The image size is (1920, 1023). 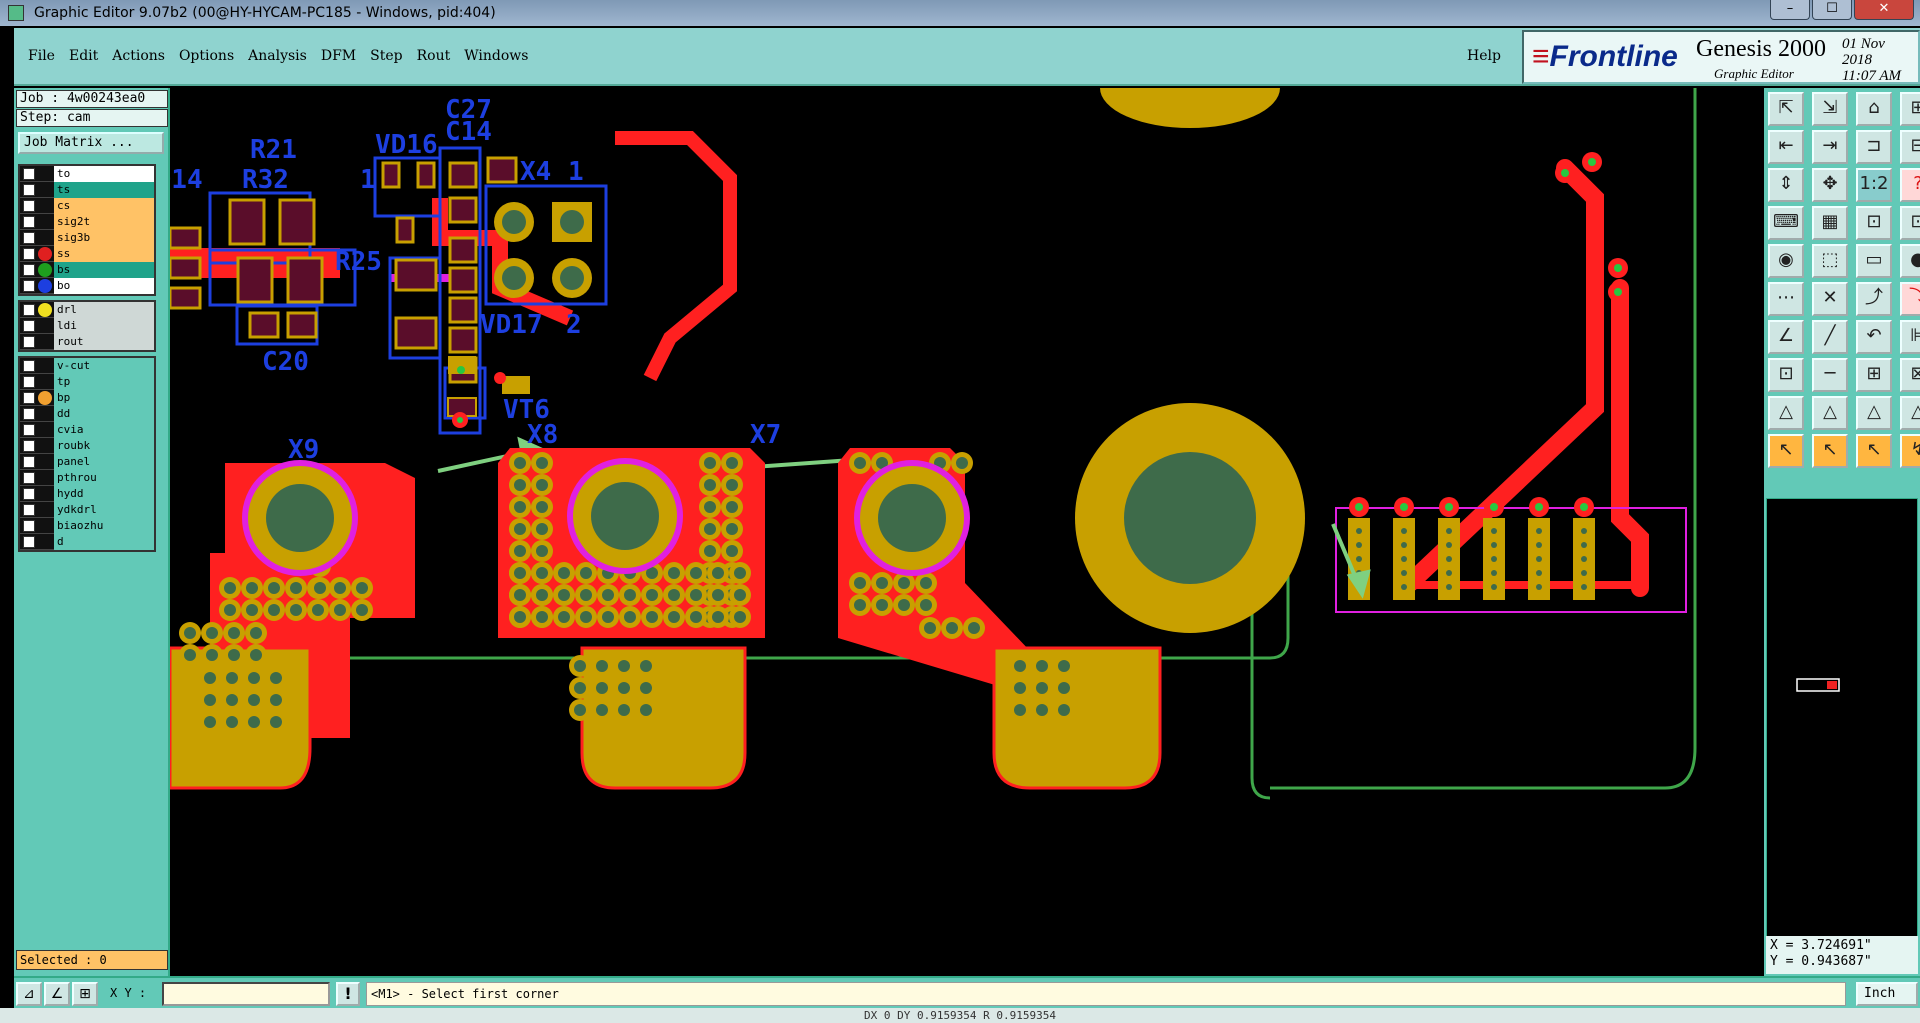 I want to click on overview-window, so click(x=1842, y=718).